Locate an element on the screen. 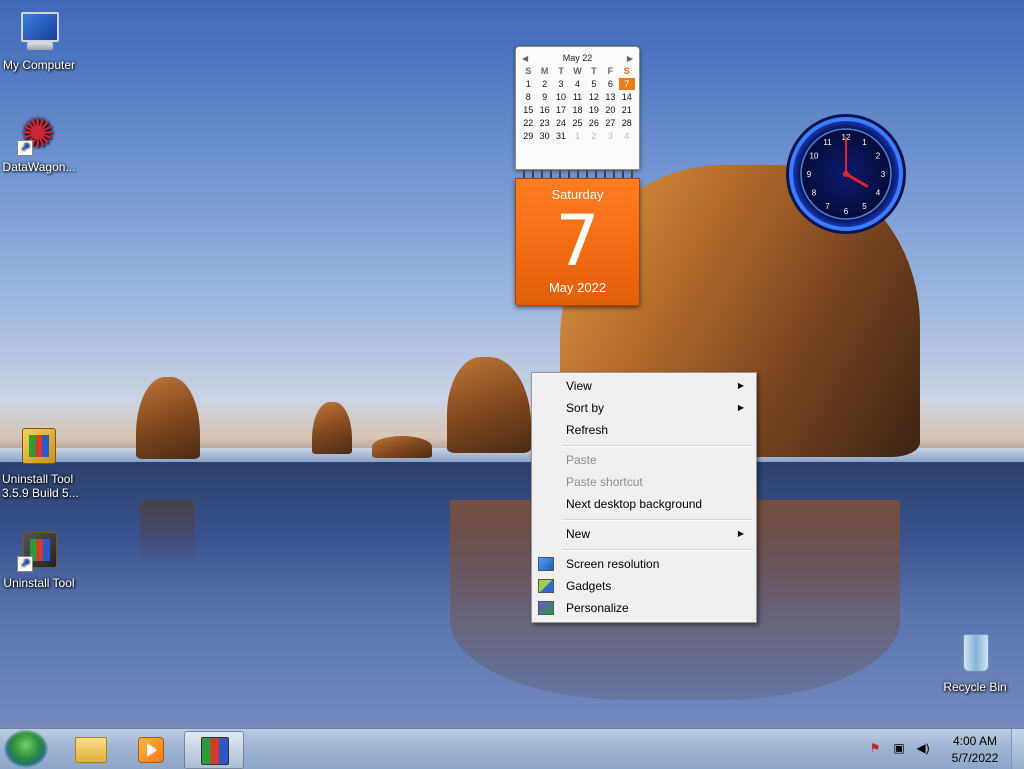 This screenshot has height=769, width=1024. clock-number: 8 is located at coordinates (814, 193).